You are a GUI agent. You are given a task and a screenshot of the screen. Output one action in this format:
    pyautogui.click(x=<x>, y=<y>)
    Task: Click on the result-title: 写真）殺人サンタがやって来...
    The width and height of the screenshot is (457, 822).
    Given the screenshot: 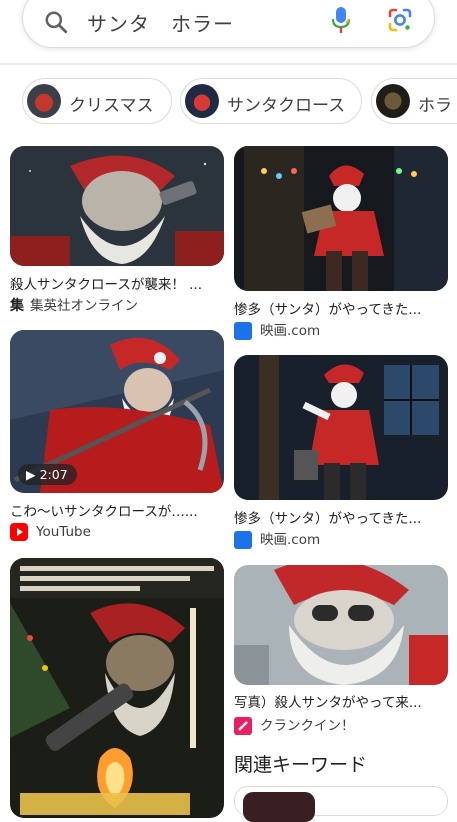 What is the action you would take?
    pyautogui.click(x=340, y=701)
    